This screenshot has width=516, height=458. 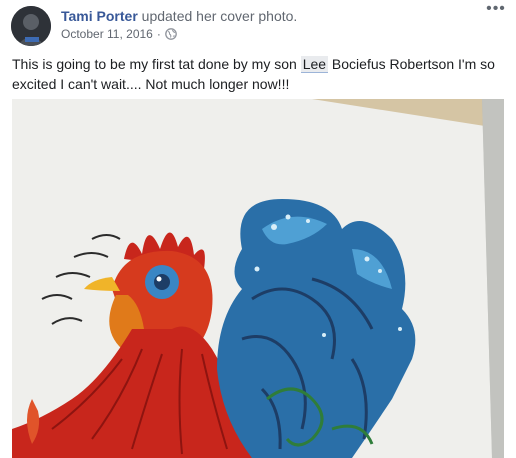 What do you see at coordinates (99, 16) in the screenshot?
I see `author-name-link: Tami Porter` at bounding box center [99, 16].